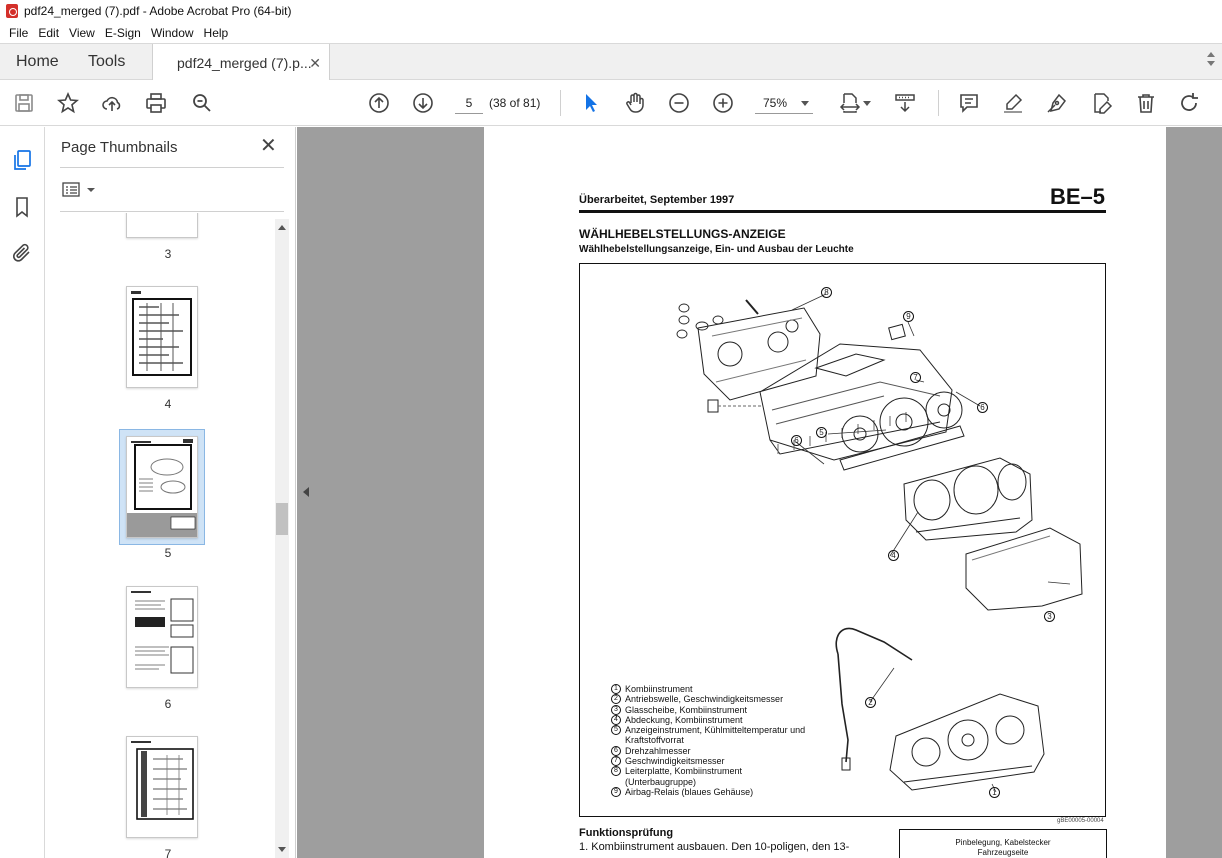 This screenshot has height=858, width=1222. Describe the element at coordinates (775, 103) in the screenshot. I see `zoom-level-value: 75%` at that location.